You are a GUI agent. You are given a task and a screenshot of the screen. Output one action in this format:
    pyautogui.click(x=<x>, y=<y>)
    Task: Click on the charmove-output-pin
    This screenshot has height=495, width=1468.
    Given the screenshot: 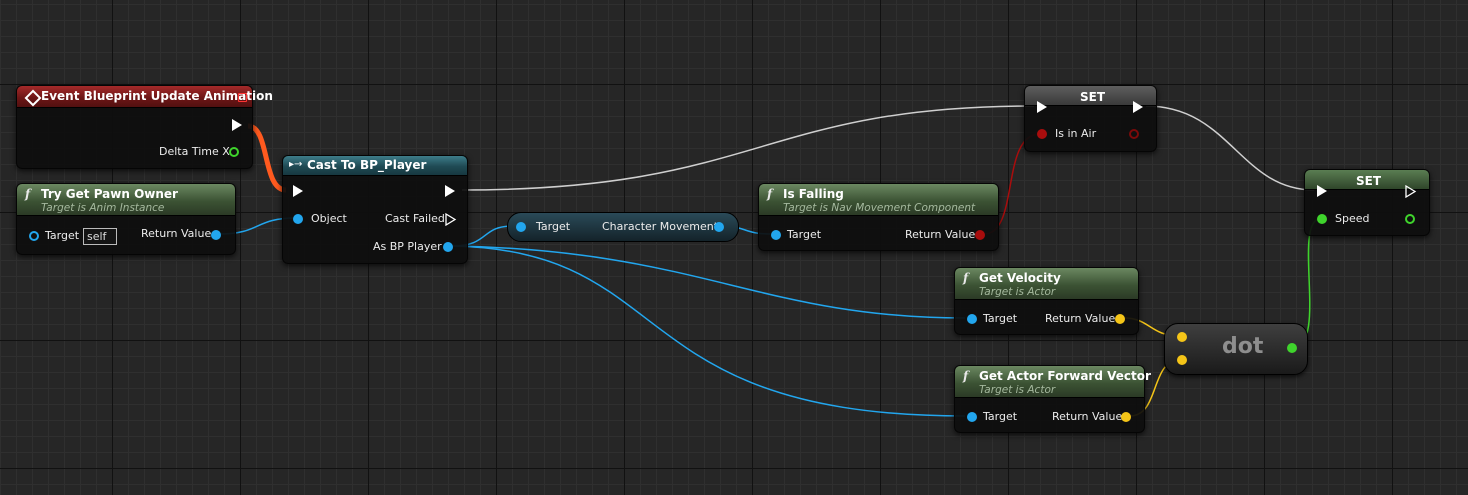 What is the action you would take?
    pyautogui.click(x=719, y=227)
    